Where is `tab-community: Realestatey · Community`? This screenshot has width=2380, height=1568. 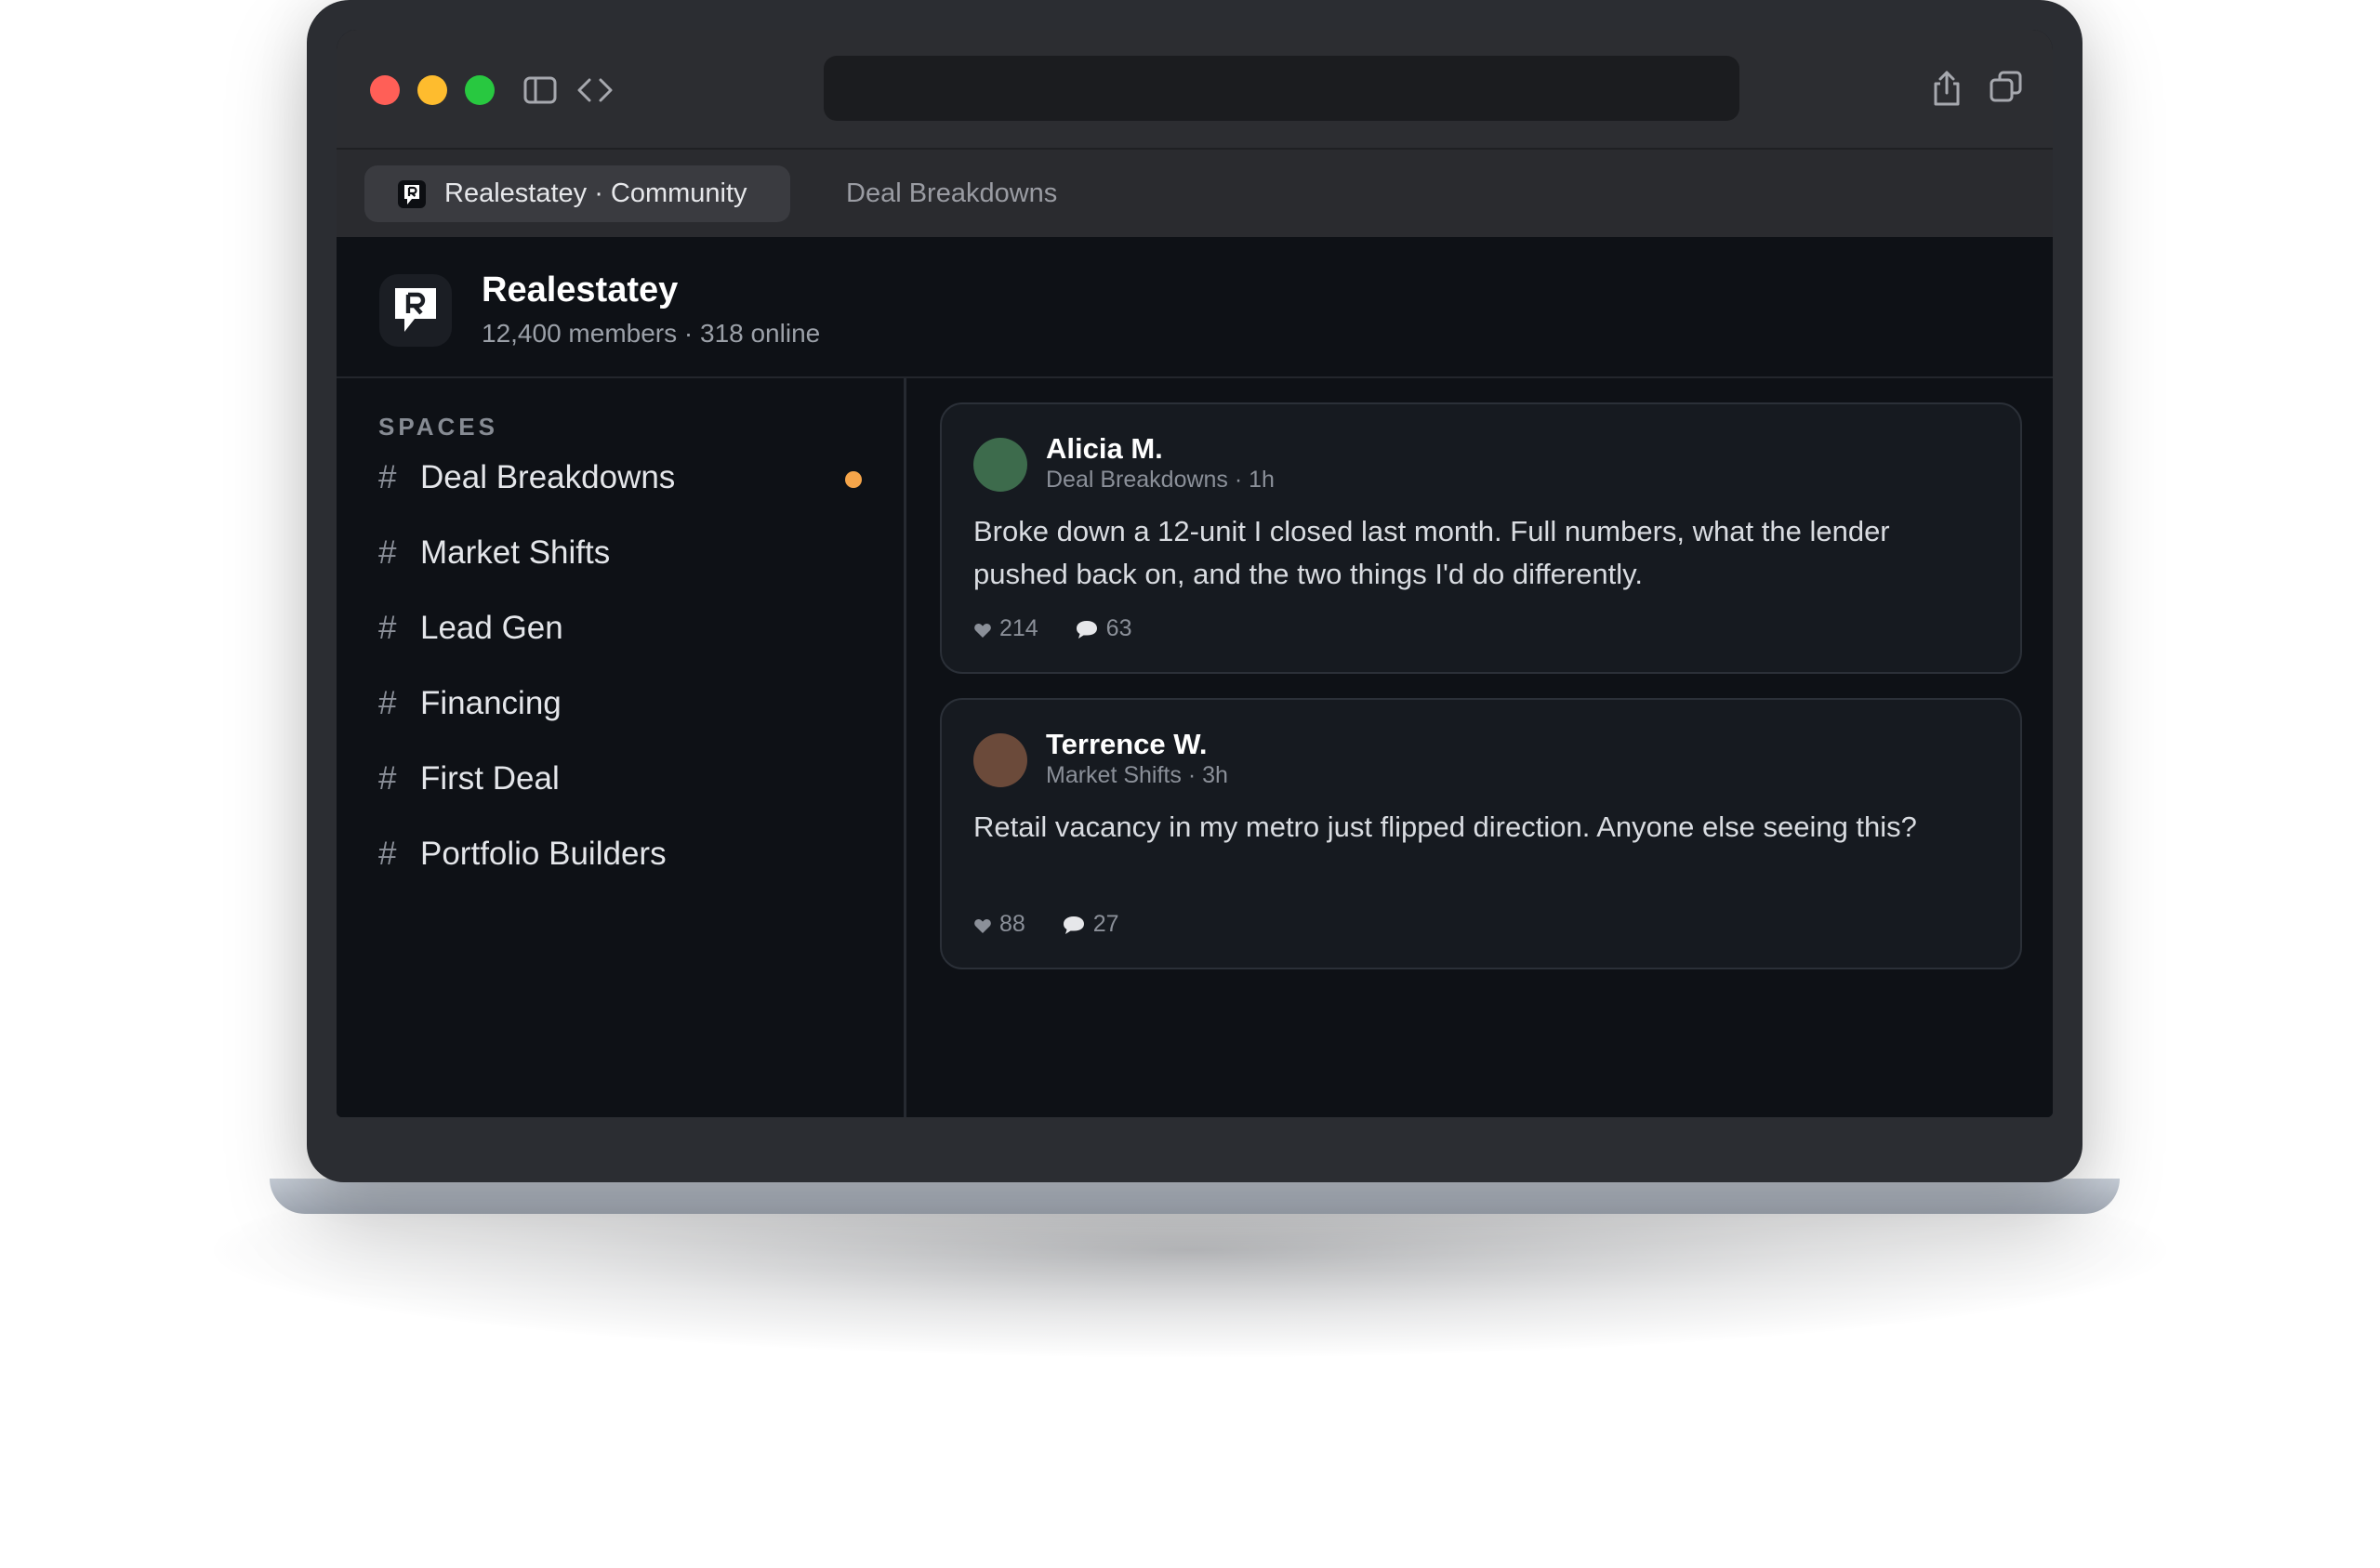
tab-community: Realestatey · Community is located at coordinates (577, 193).